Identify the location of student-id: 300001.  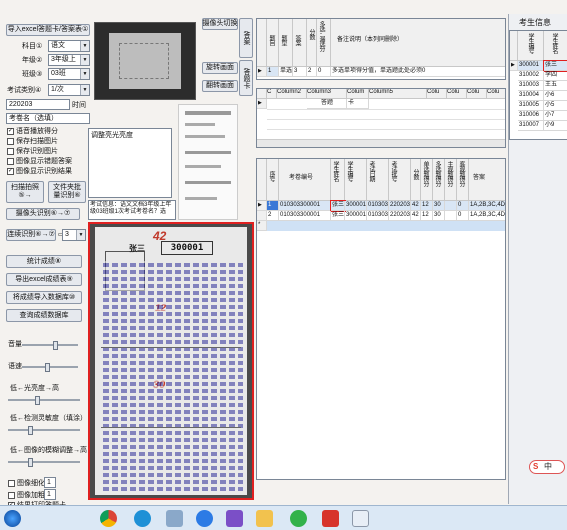
(531, 66).